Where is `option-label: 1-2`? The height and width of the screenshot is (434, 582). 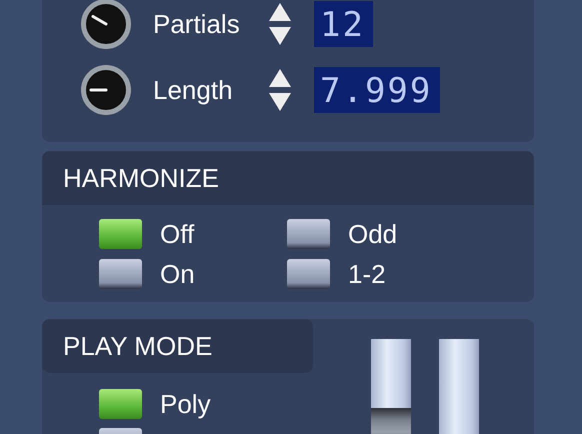
option-label: 1-2 is located at coordinates (367, 274).